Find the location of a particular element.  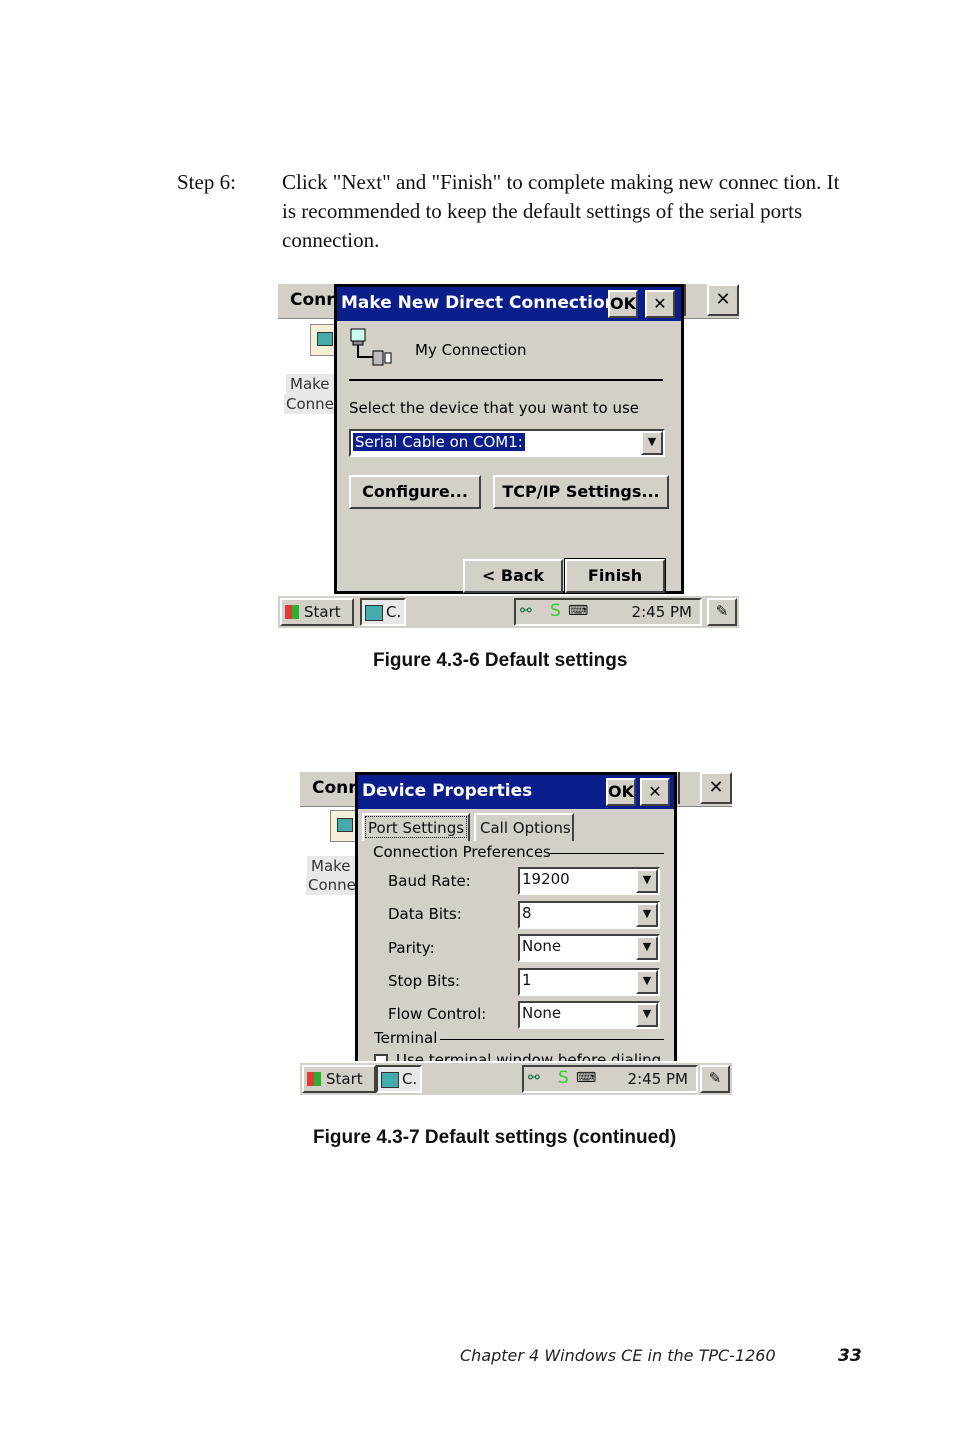

device-select: Serial Cable on COM1: ▼ is located at coordinates (507, 443).